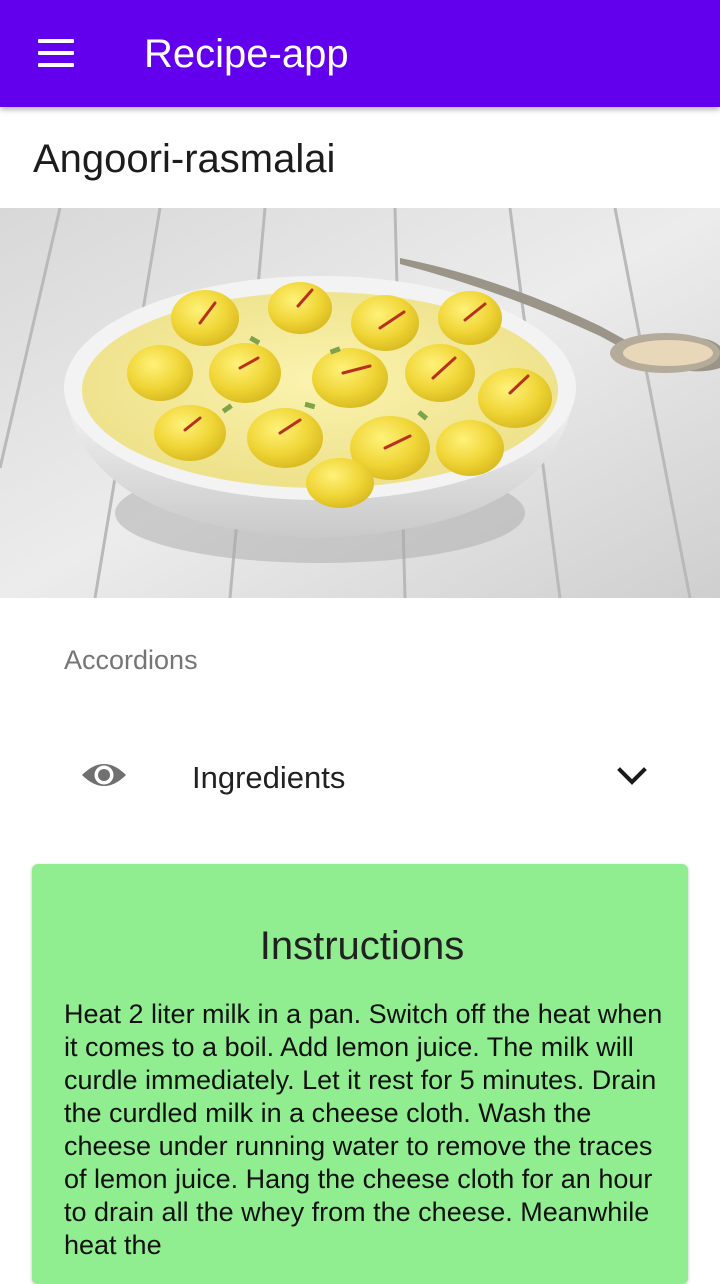 This screenshot has height=1284, width=720. I want to click on eye-icon, so click(104, 775).